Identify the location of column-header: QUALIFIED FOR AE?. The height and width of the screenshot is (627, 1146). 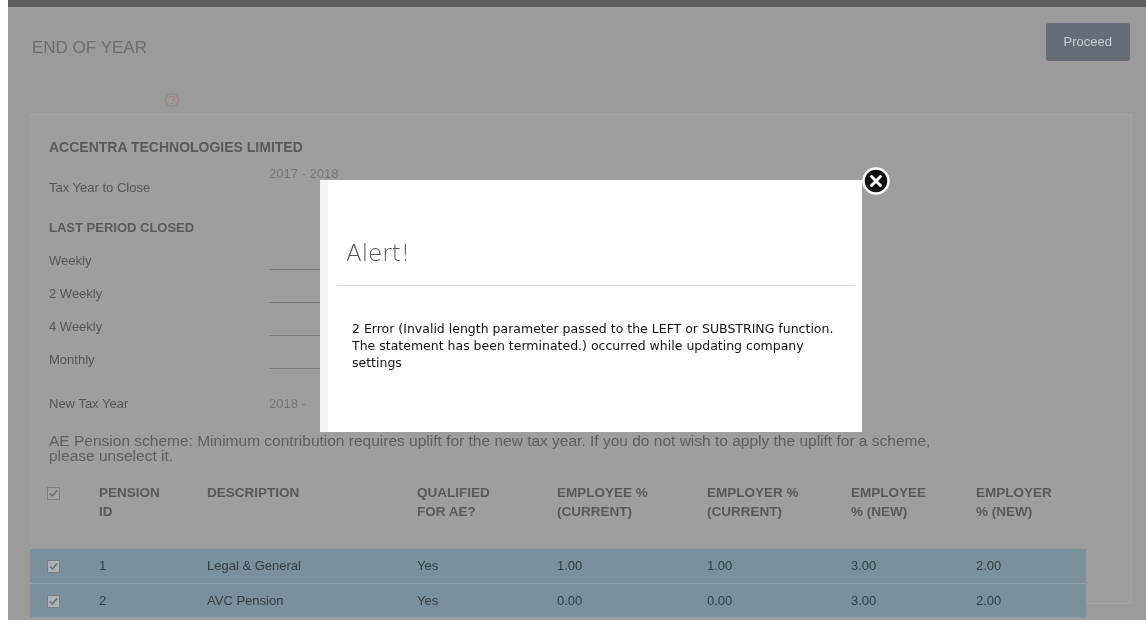
(454, 502).